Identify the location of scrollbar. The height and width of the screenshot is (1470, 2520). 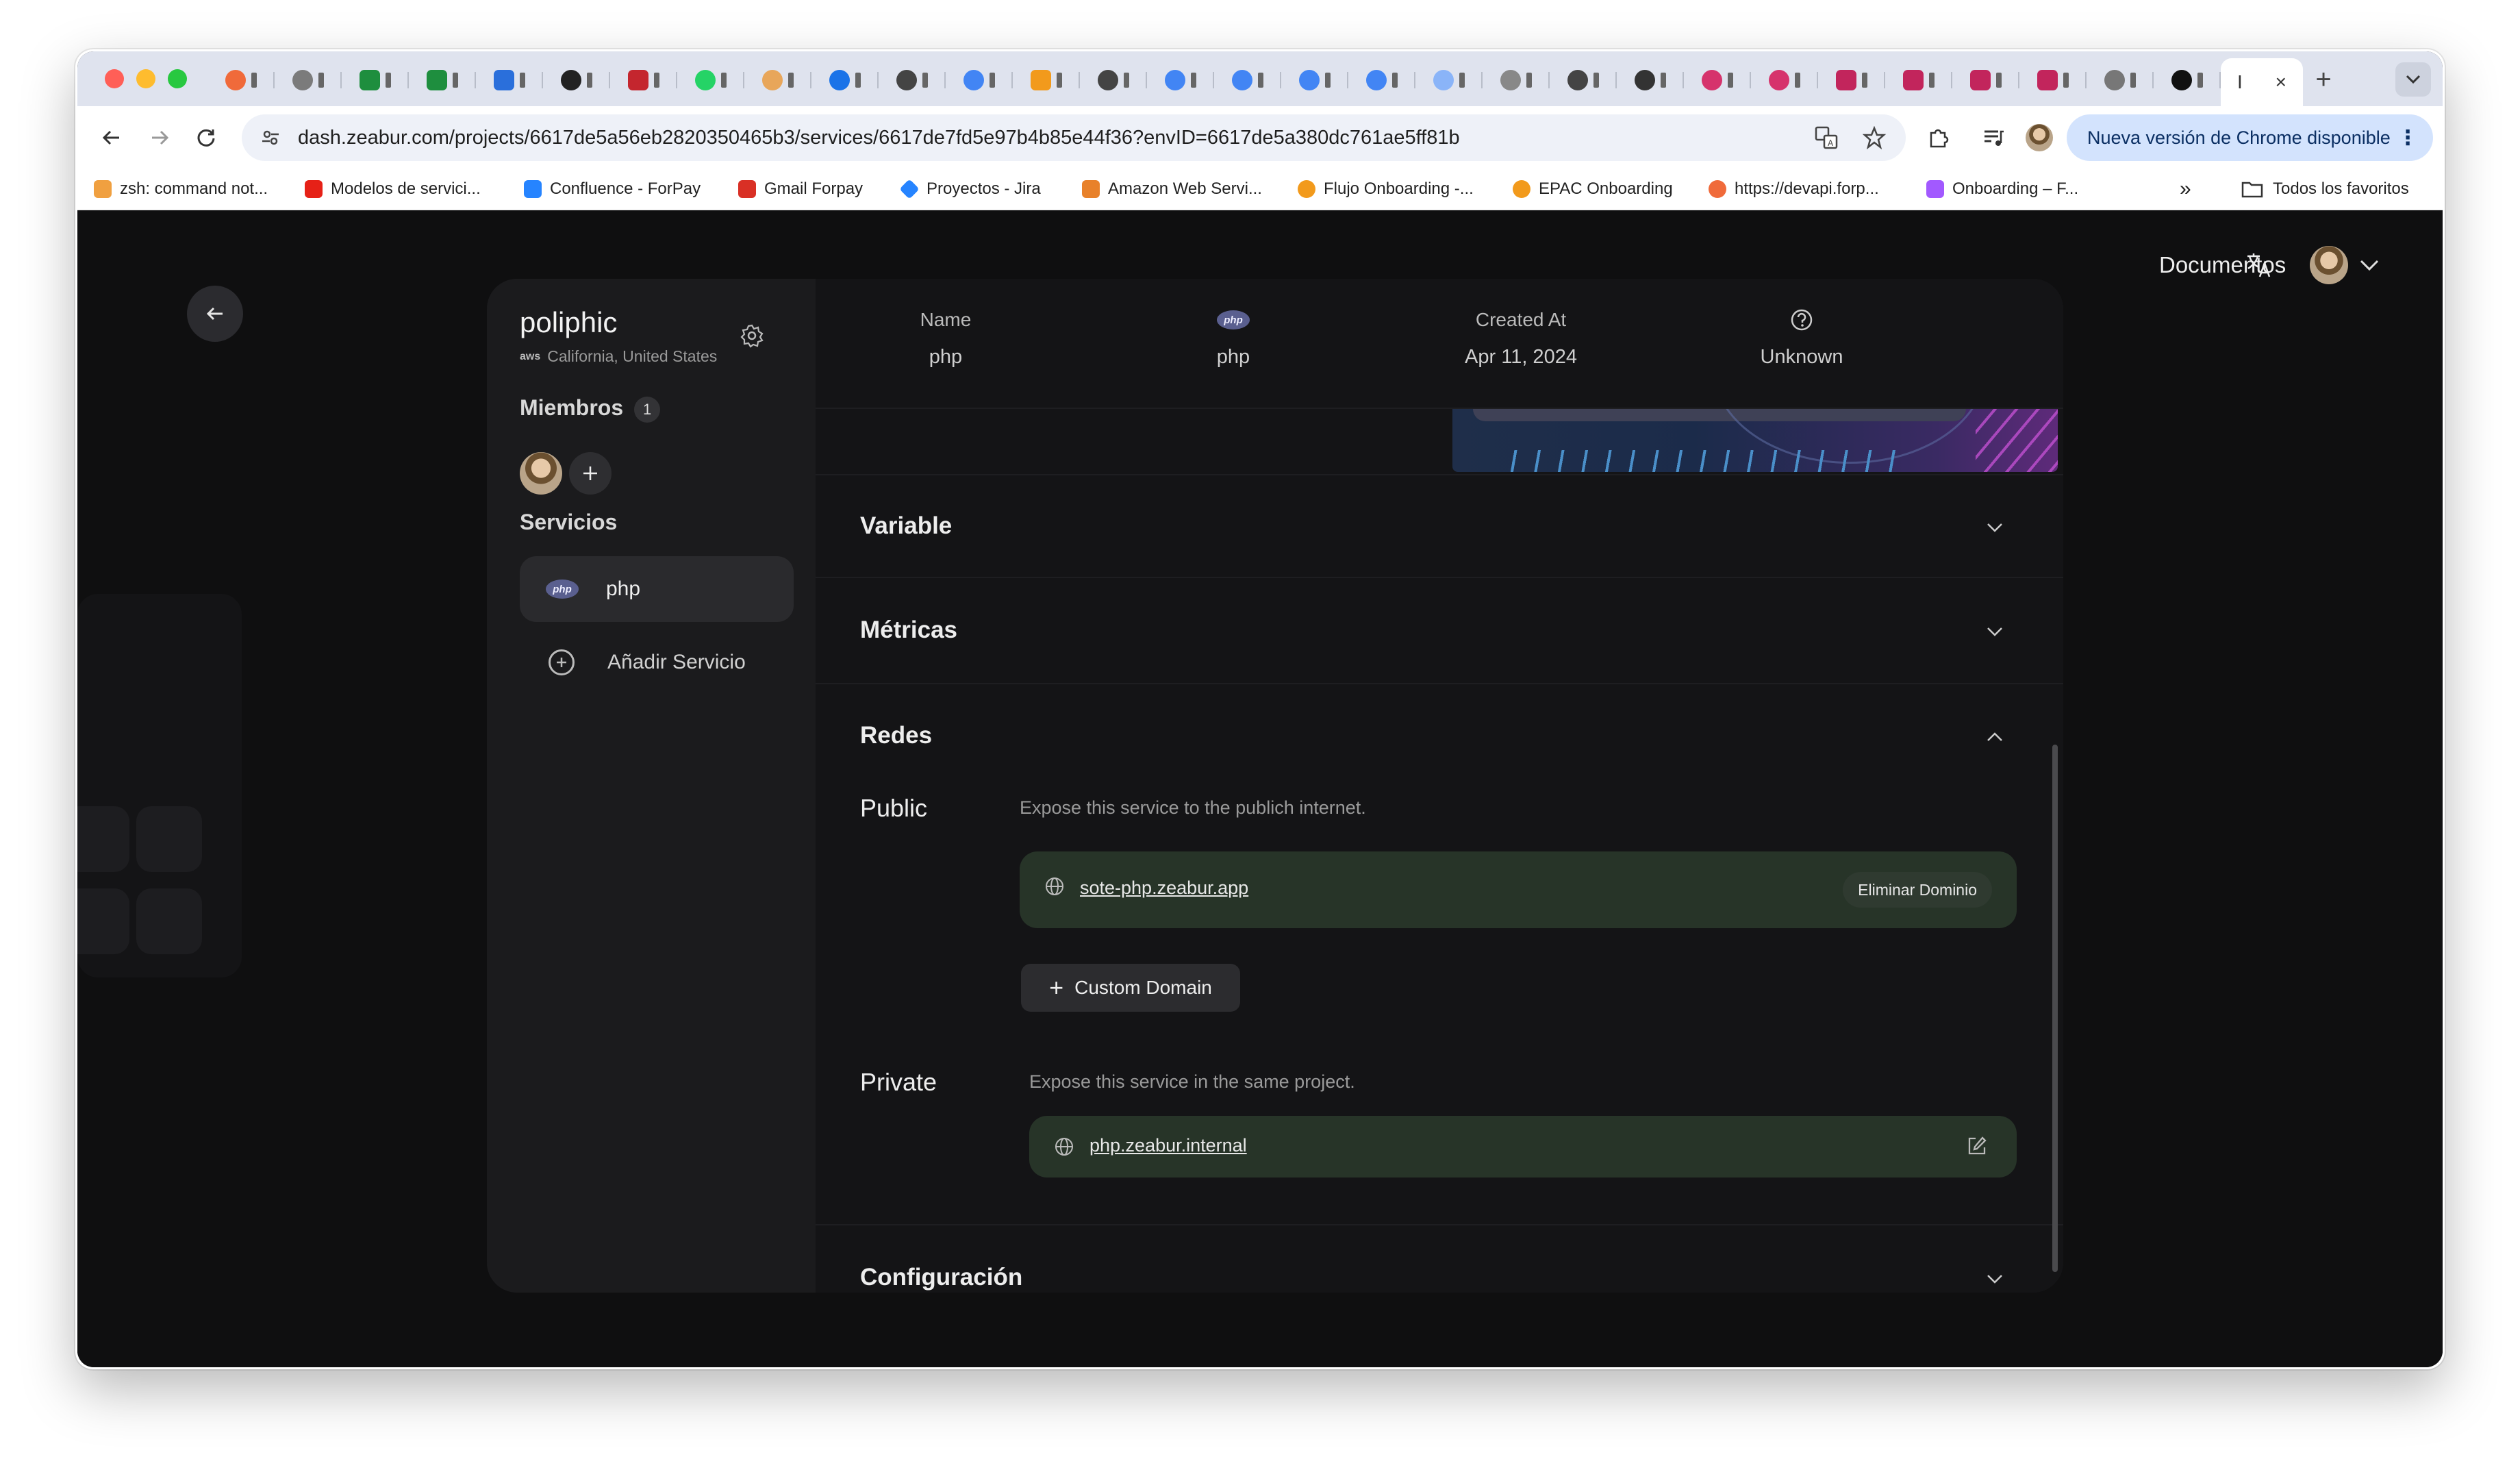
(2055, 1009).